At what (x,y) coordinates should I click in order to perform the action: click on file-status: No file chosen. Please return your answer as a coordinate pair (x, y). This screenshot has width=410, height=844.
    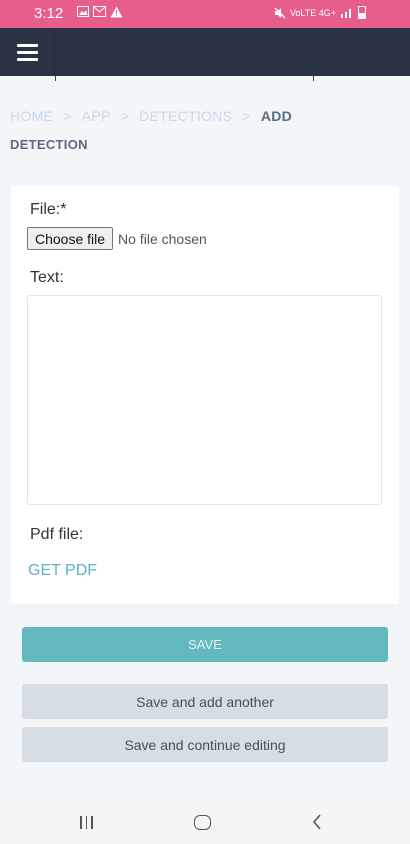
    Looking at the image, I should click on (162, 238).